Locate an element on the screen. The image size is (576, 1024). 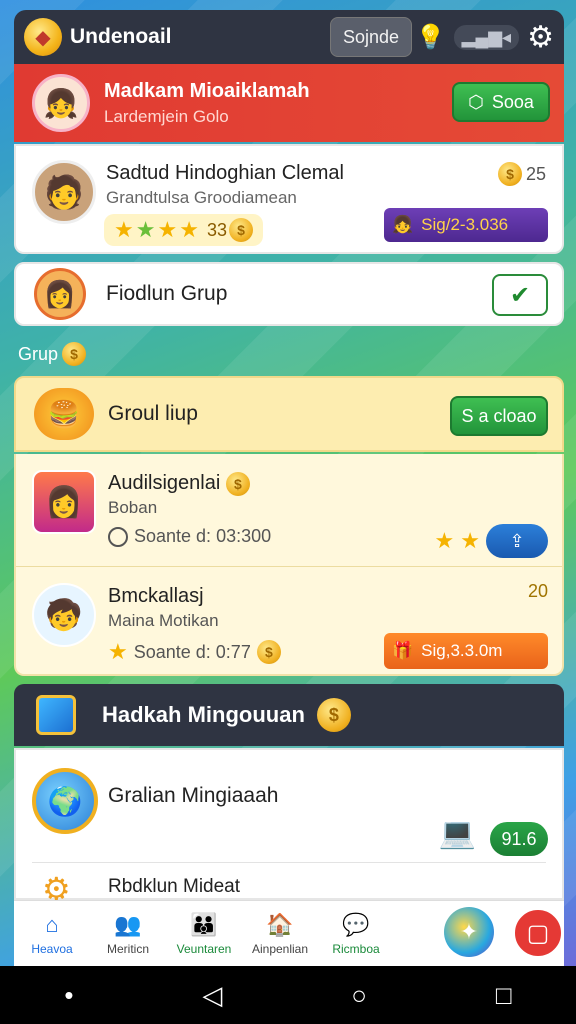
profile-badge-label: Sig/2-3.036 is located at coordinates (465, 224).